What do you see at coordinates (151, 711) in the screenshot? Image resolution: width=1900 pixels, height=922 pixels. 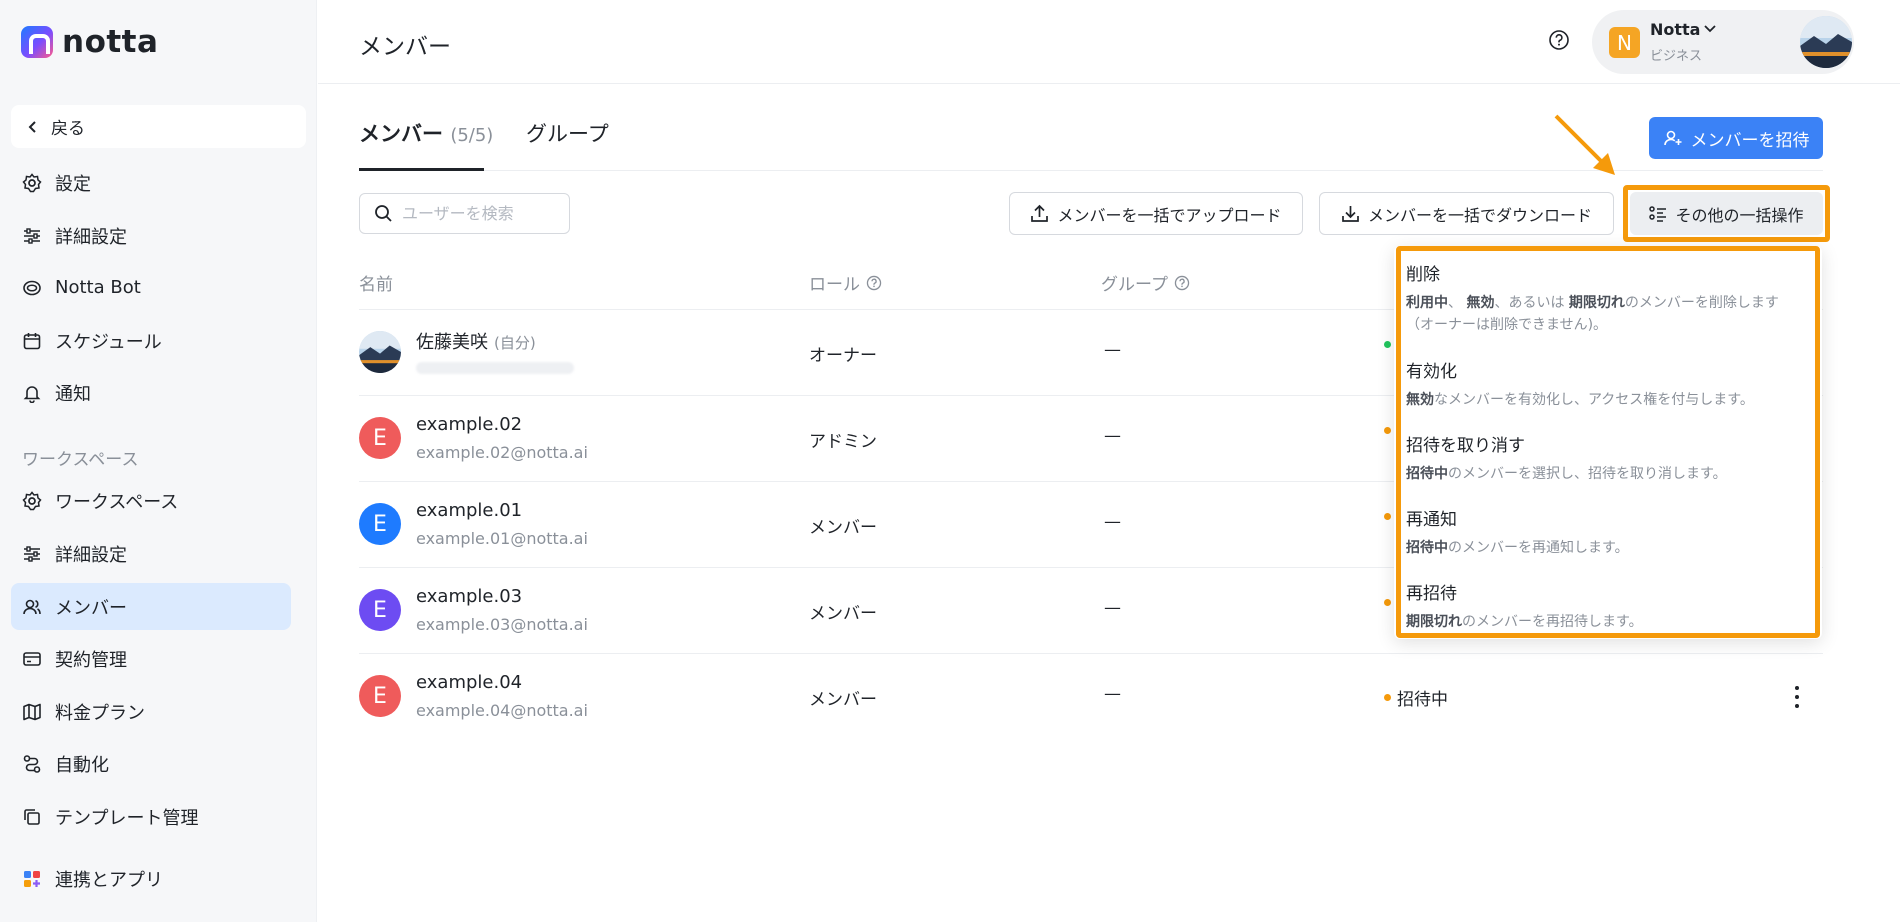 I see `sidebar-item-pricing: 料金プラン` at bounding box center [151, 711].